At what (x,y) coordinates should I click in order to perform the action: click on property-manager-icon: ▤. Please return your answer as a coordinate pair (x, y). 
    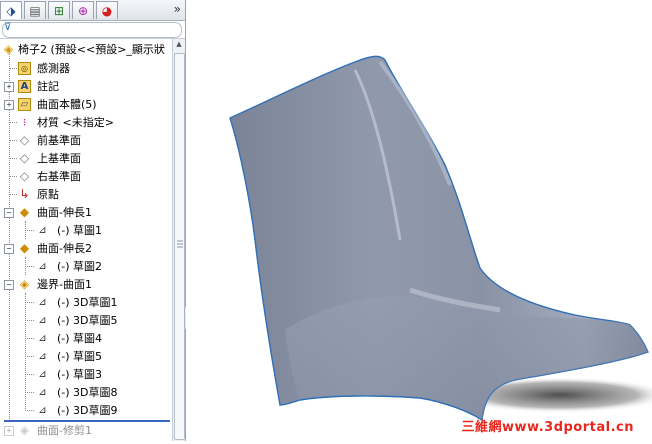
    Looking at the image, I should click on (35, 10).